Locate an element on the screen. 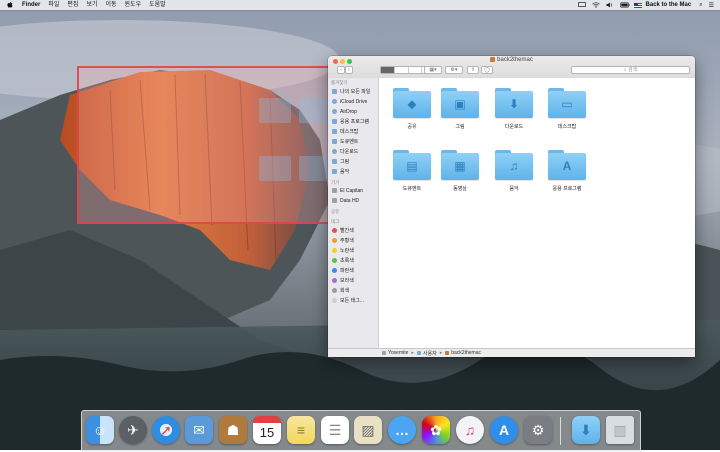 The height and width of the screenshot is (452, 720). sidebar-item-downloads: 다운로드 is located at coordinates (355, 151).